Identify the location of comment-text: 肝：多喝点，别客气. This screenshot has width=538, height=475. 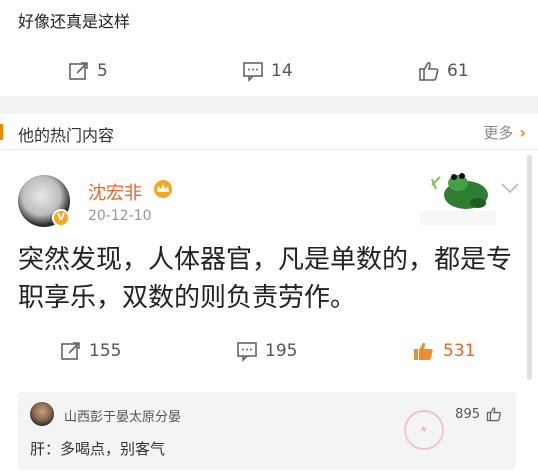
(98, 449).